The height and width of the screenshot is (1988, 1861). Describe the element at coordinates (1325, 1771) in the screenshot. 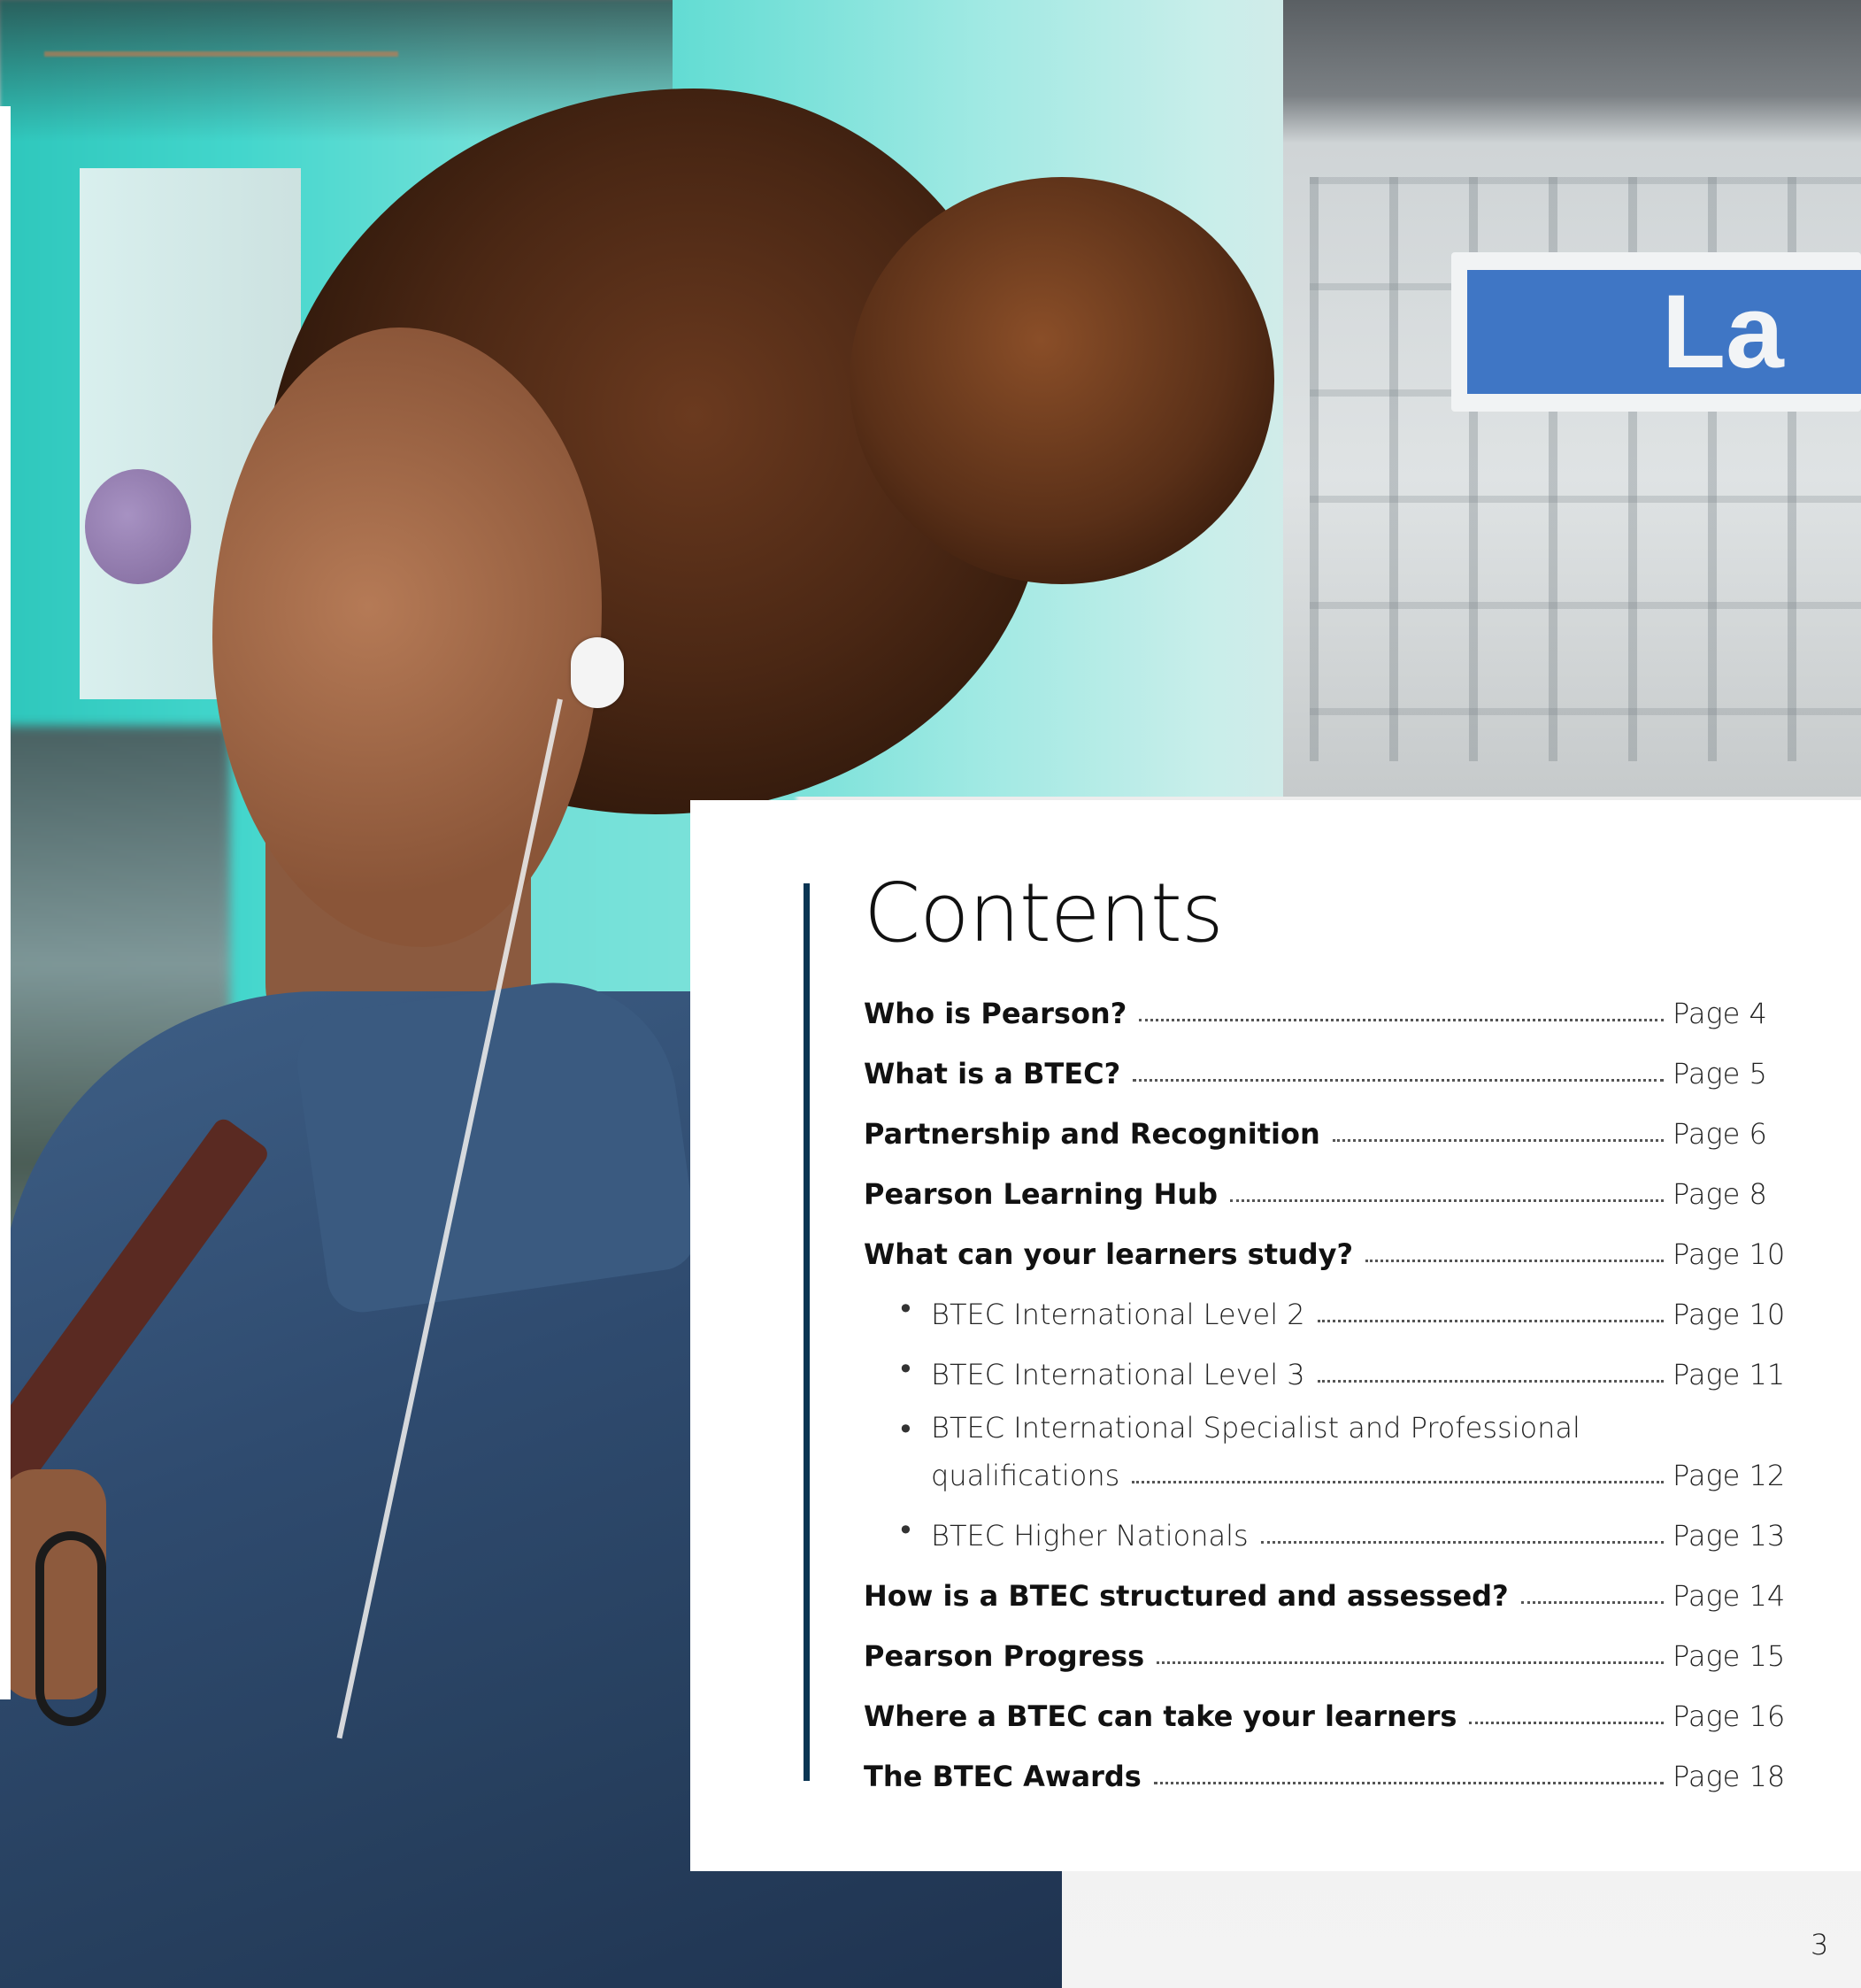

I see `toc-entry: The BTEC Awards Page 18` at that location.